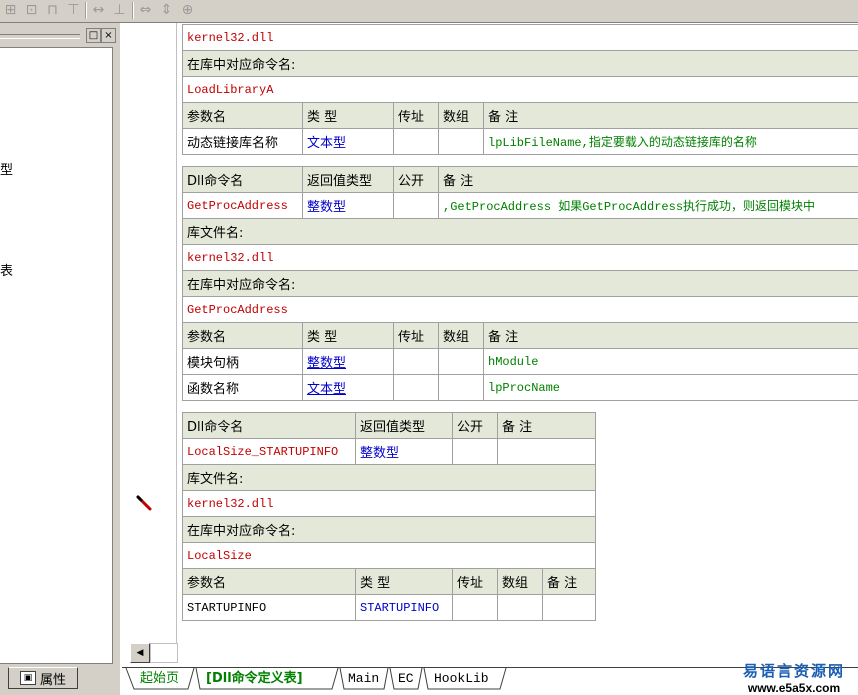  What do you see at coordinates (31, 10) in the screenshot?
I see `center-horizontal-icon: ⊡` at bounding box center [31, 10].